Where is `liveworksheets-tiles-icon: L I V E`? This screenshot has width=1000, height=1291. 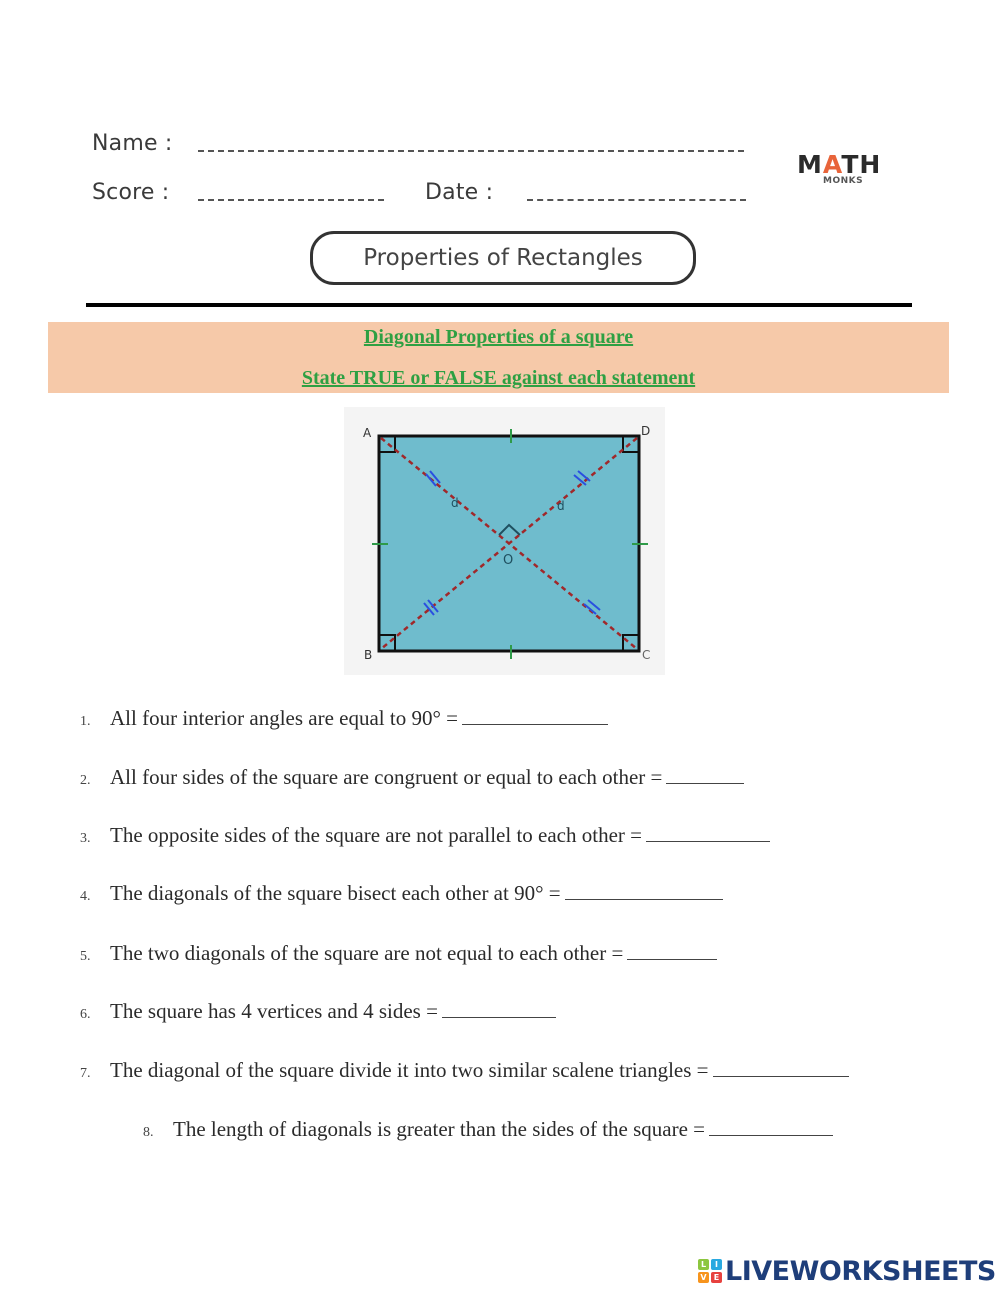 liveworksheets-tiles-icon: L I V E is located at coordinates (710, 1271).